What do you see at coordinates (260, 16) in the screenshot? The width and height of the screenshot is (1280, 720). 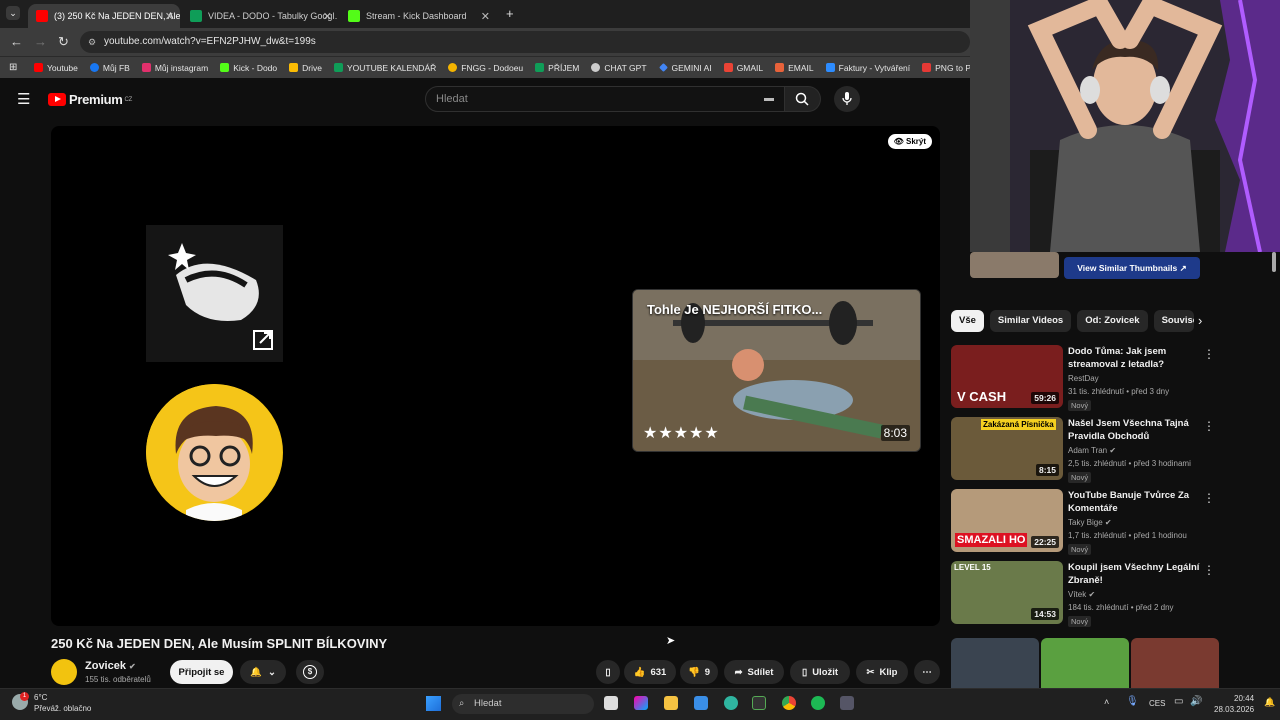 I see `tab-sheets: VIDEA - DODO - Tabulky Googl… ✕` at bounding box center [260, 16].